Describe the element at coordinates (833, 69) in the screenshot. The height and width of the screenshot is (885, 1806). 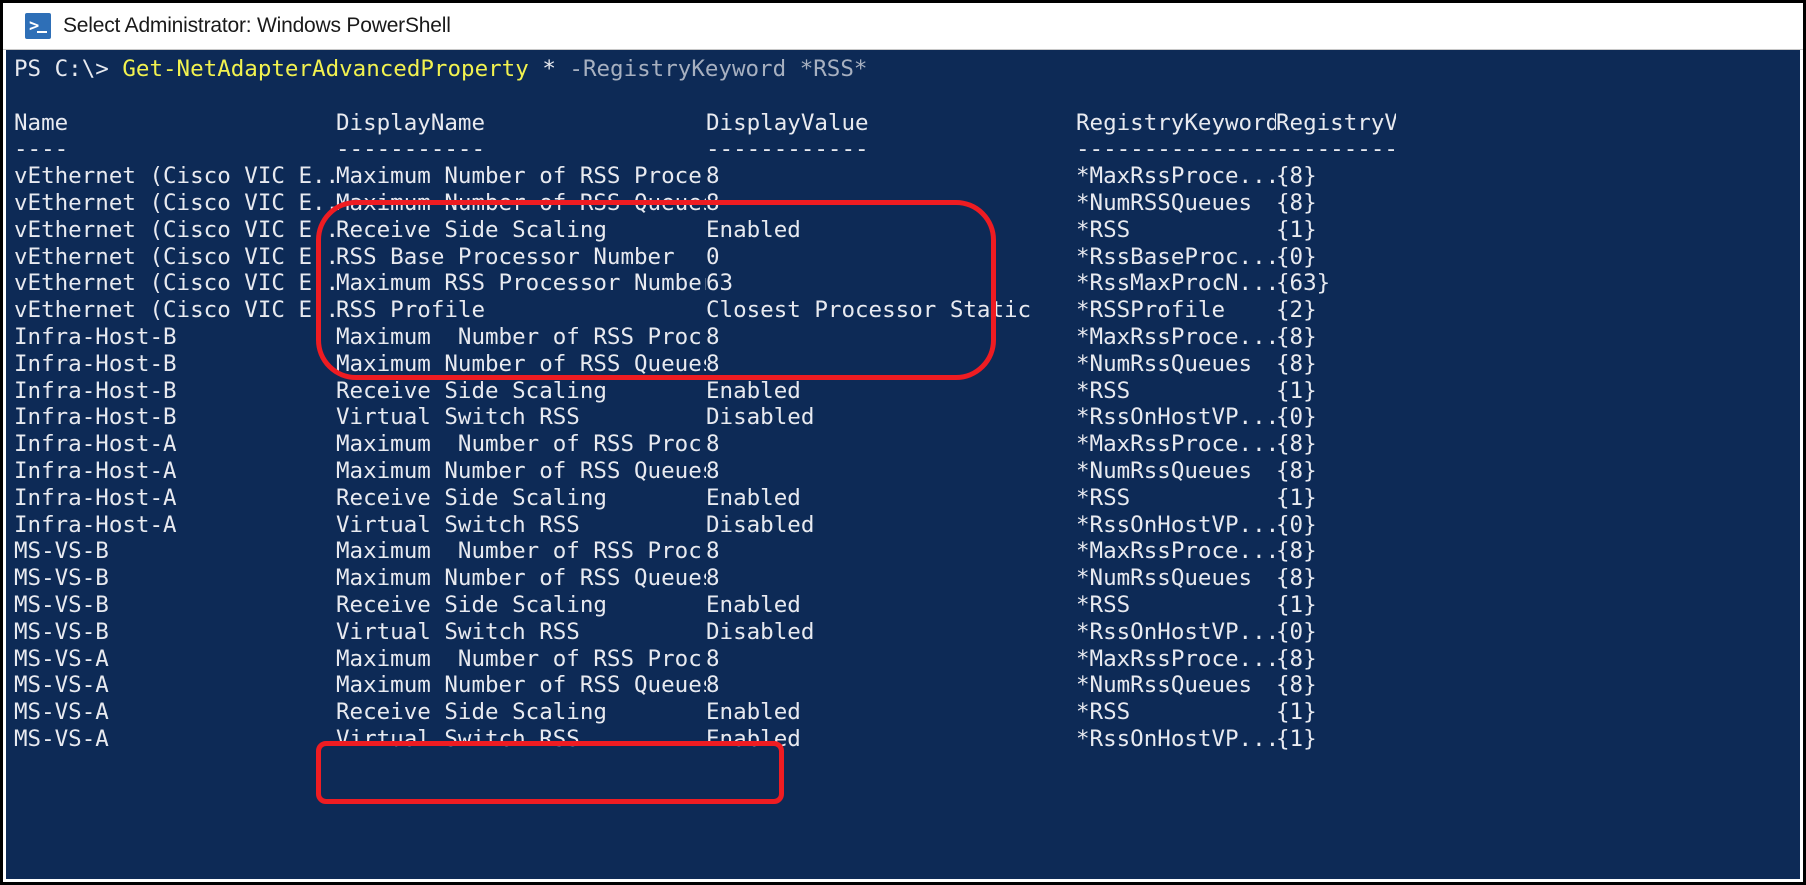
I see `command-parameter-value: *RSS*` at that location.